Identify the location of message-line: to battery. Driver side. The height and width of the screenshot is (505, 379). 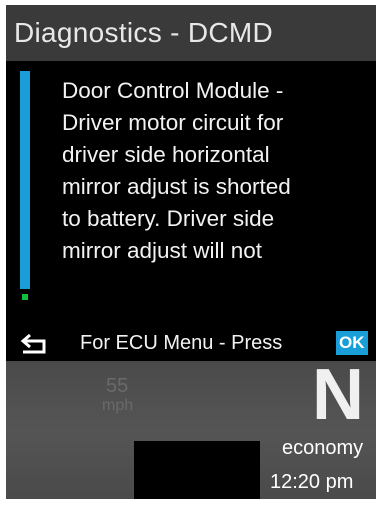
(168, 218).